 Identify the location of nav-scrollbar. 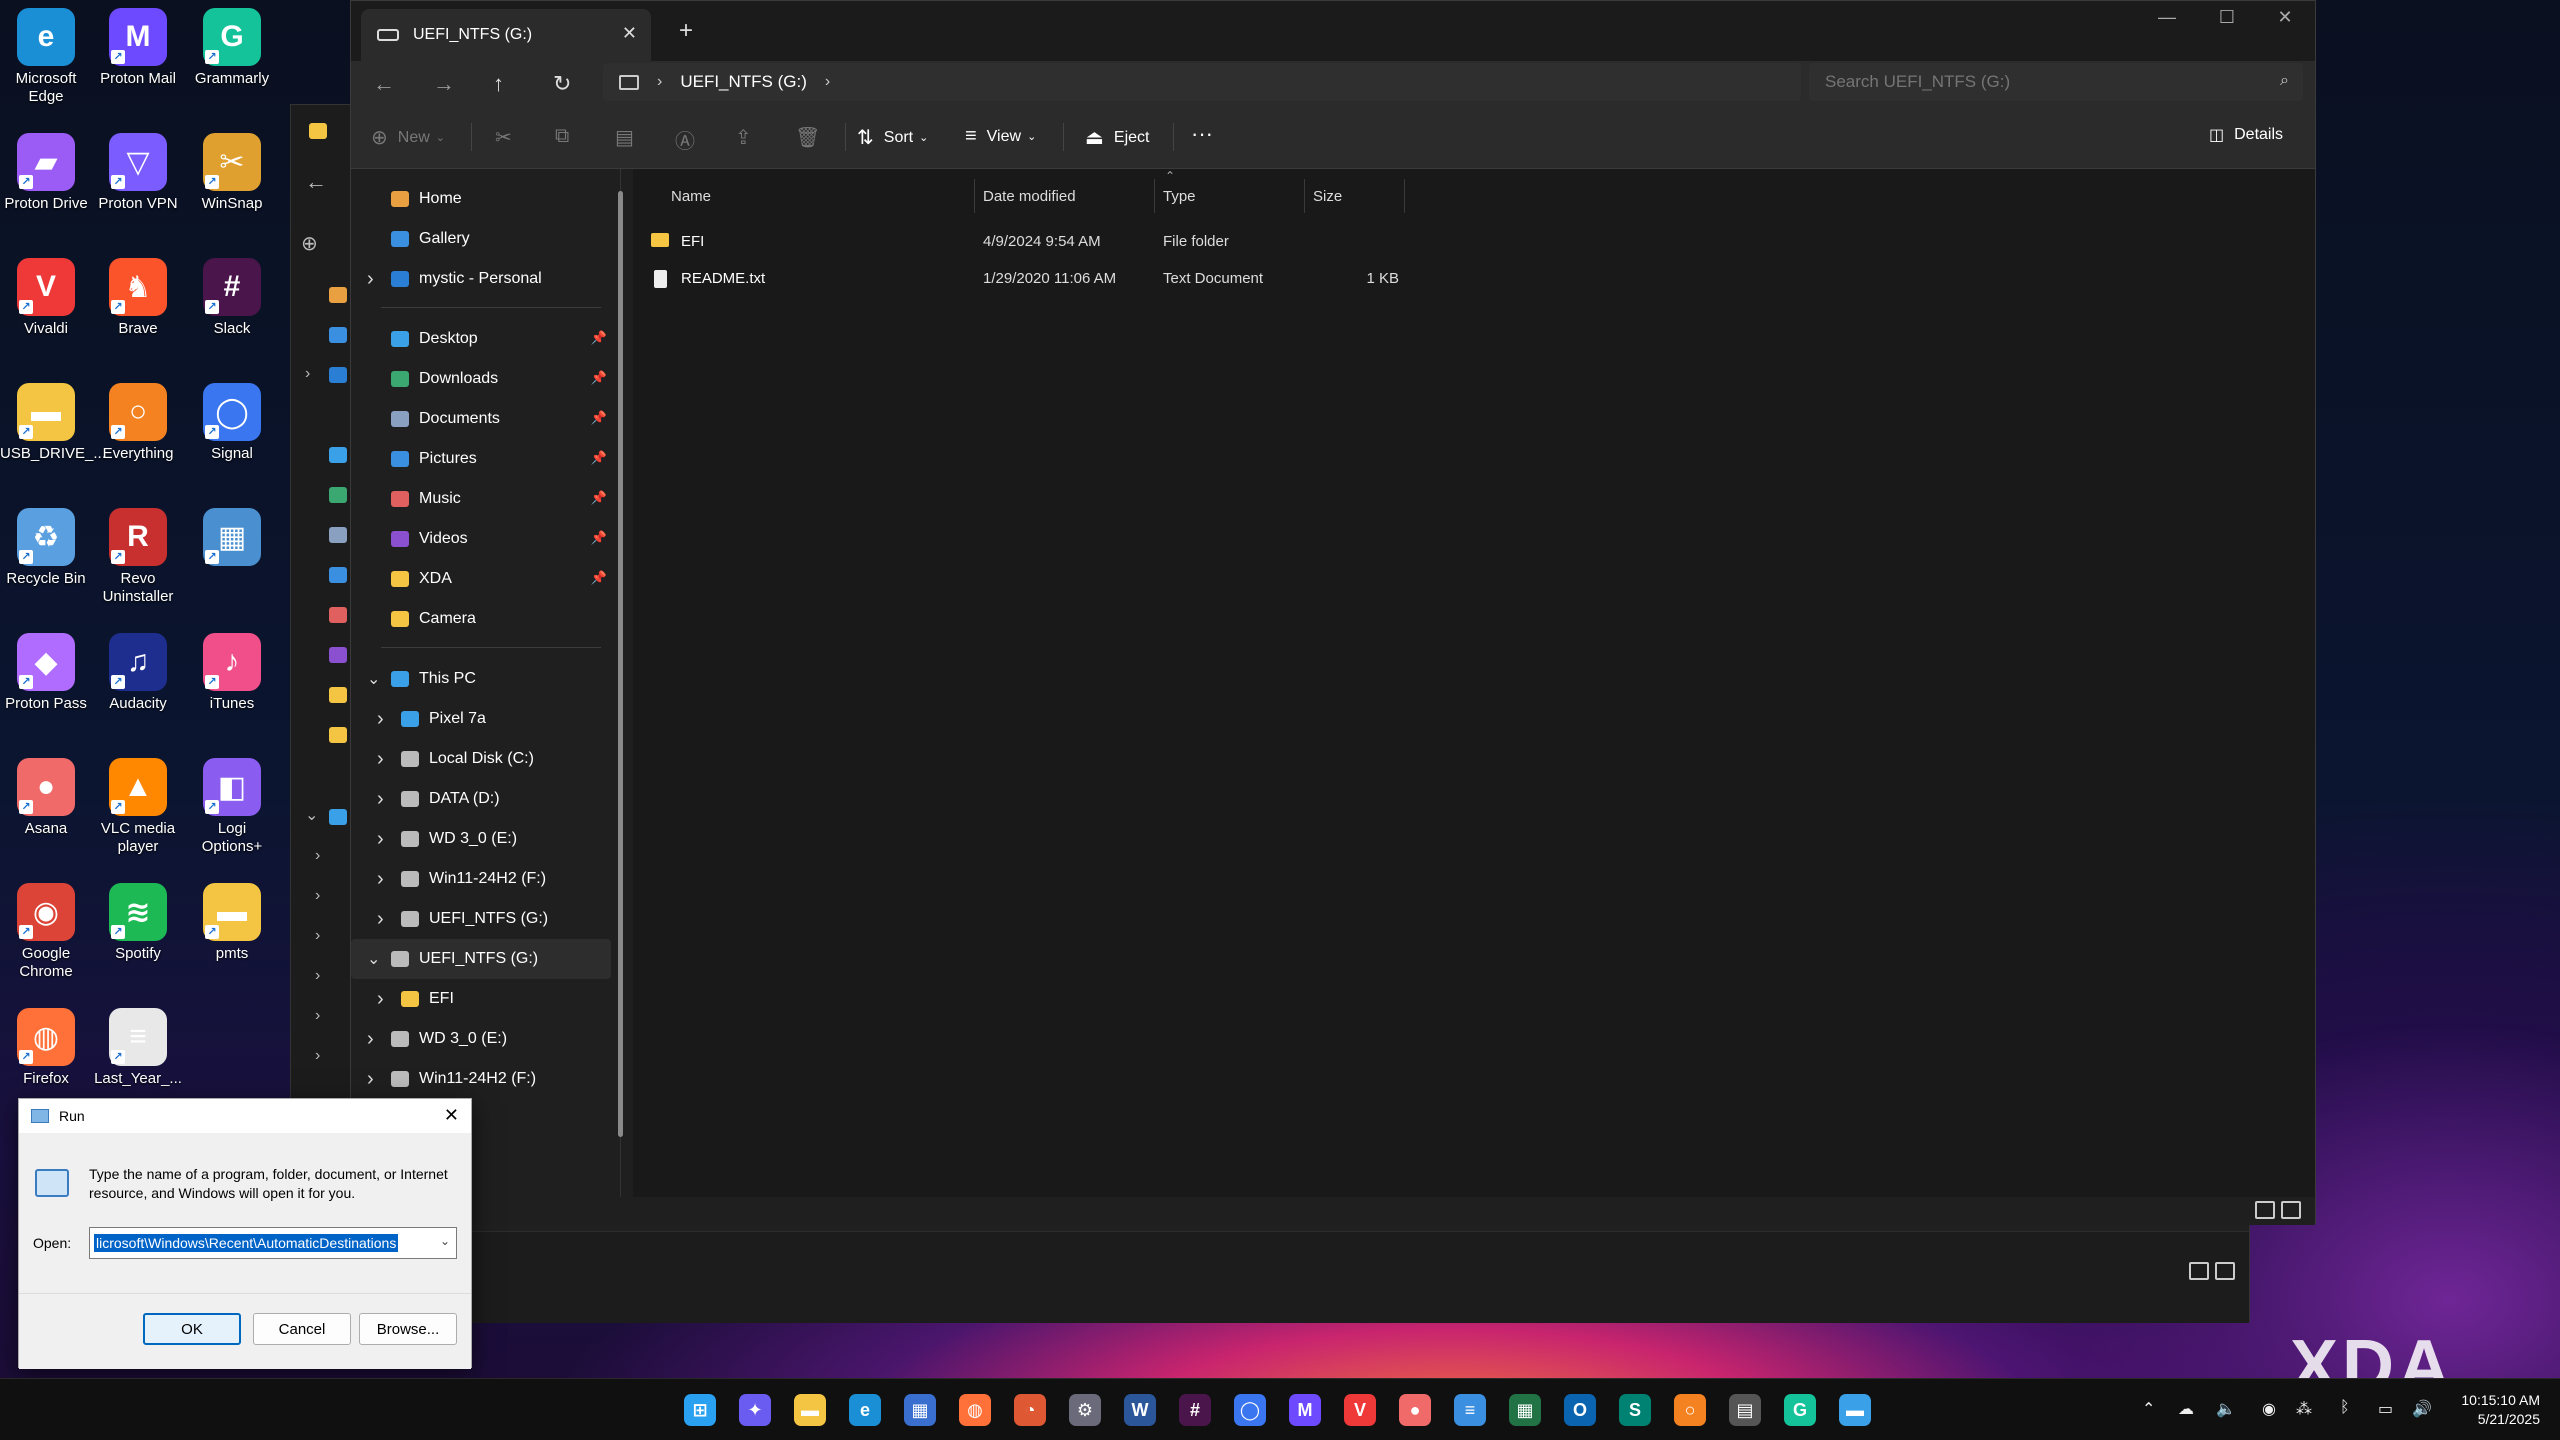
(620, 664).